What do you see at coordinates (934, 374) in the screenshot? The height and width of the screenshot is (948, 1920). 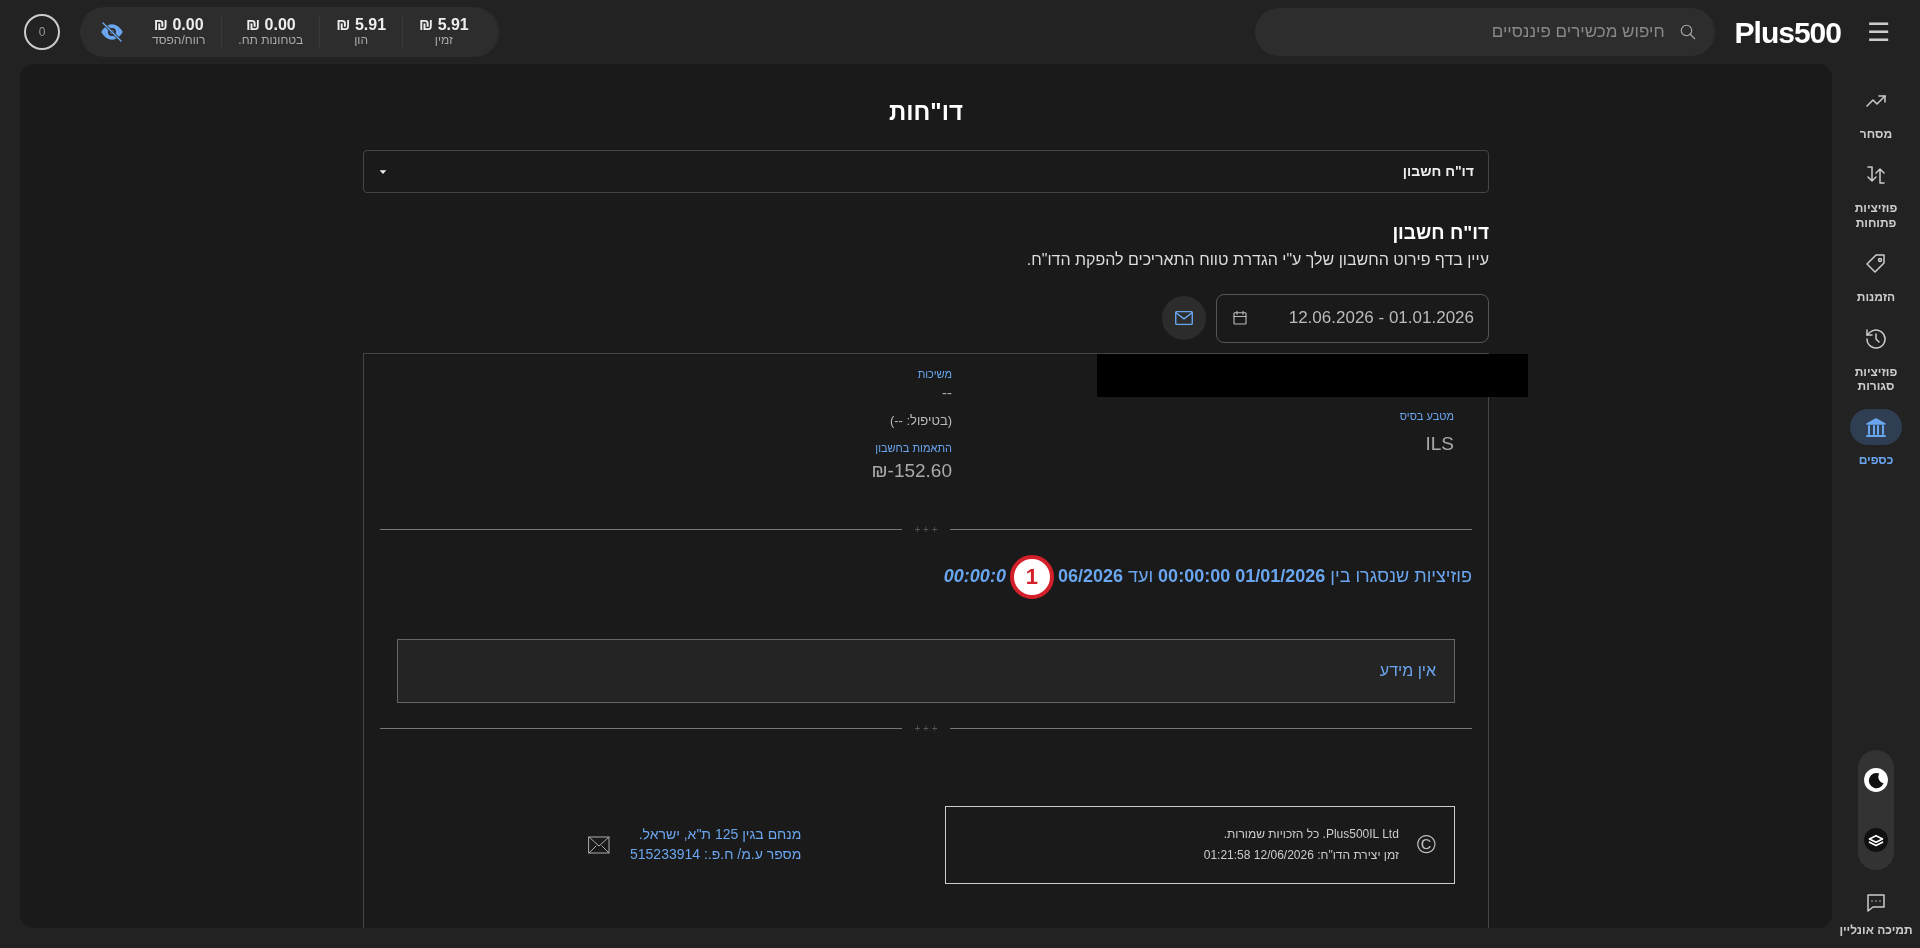 I see `field-label: משיכות` at bounding box center [934, 374].